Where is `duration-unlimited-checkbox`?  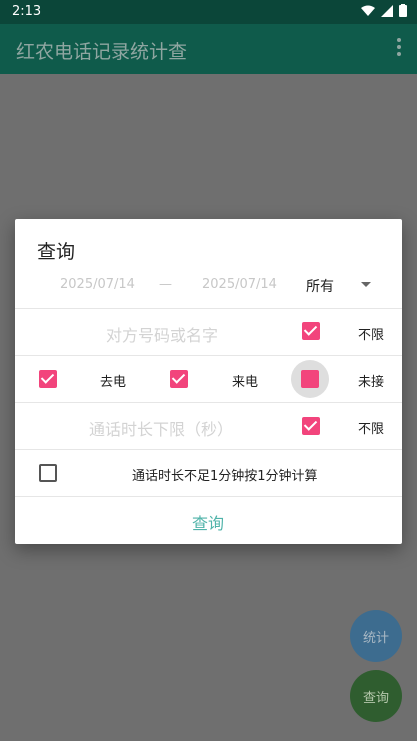 duration-unlimited-checkbox is located at coordinates (311, 426).